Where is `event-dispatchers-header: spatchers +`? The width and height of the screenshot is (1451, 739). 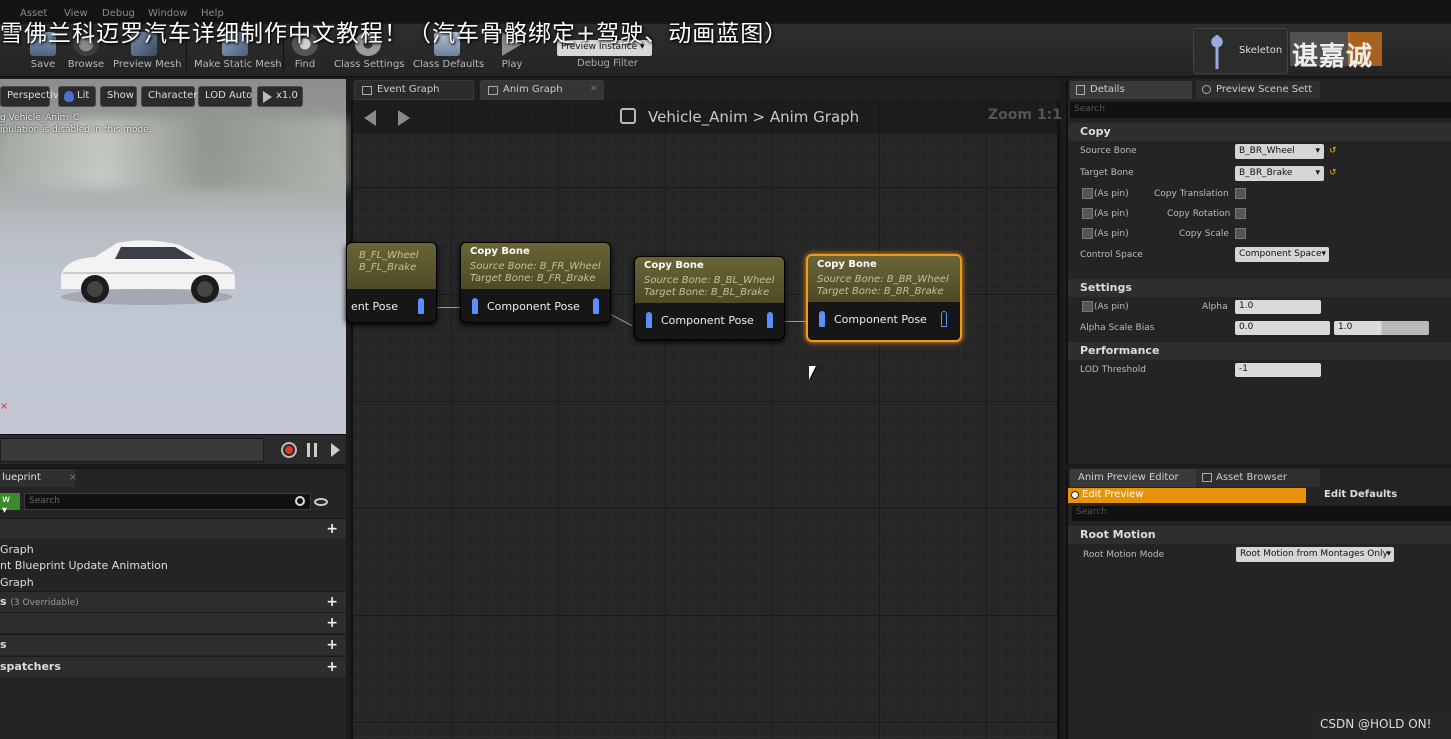
event-dispatchers-header: spatchers + is located at coordinates (173, 666).